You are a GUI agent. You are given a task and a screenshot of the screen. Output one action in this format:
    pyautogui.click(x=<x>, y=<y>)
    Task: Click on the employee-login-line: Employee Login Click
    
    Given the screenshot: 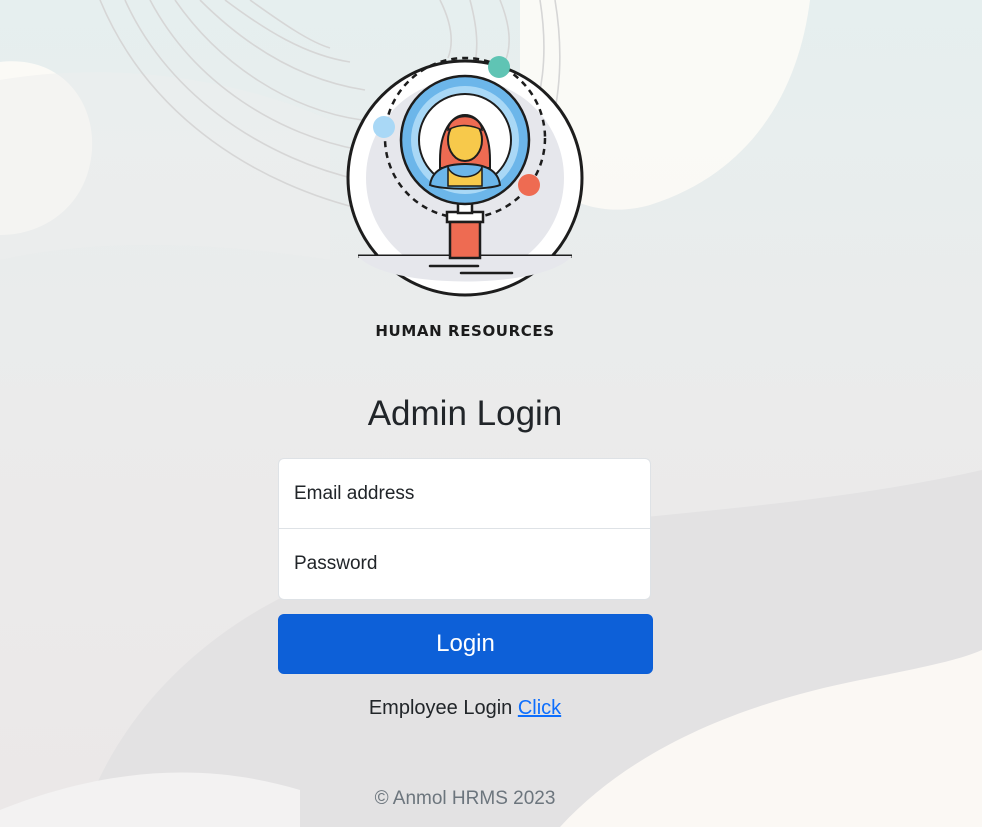 What is the action you would take?
    pyautogui.click(x=465, y=708)
    